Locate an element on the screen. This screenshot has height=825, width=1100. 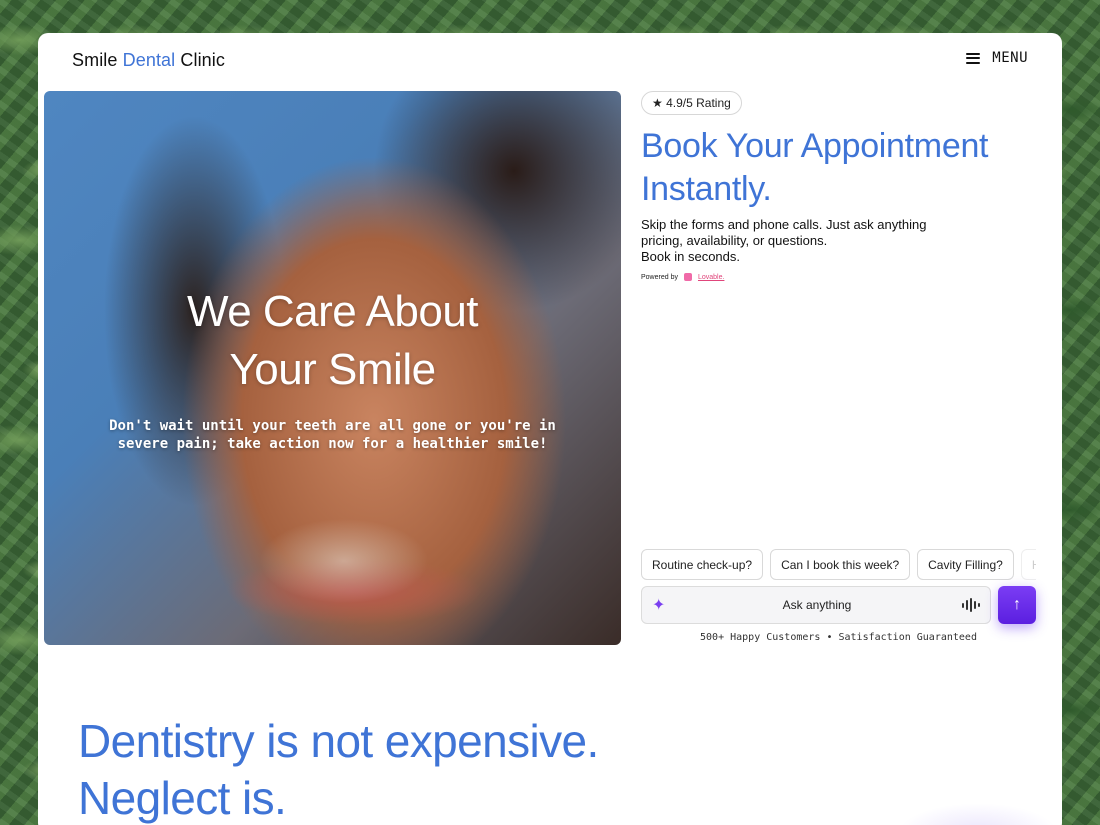
booking-title: Book Your Appointment Instantly. is located at coordinates (836, 168).